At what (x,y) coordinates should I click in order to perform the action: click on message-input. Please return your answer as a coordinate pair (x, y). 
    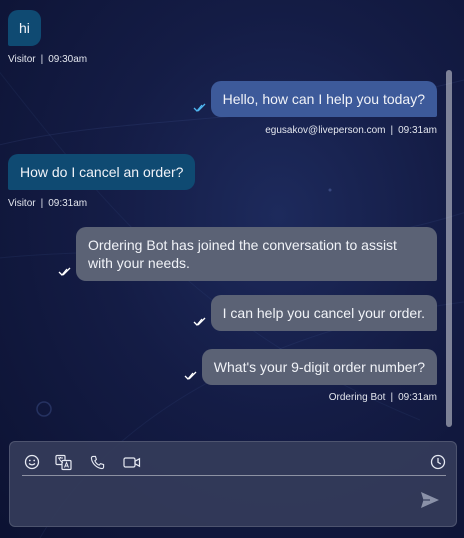
    Looking at the image, I should click on (219, 502).